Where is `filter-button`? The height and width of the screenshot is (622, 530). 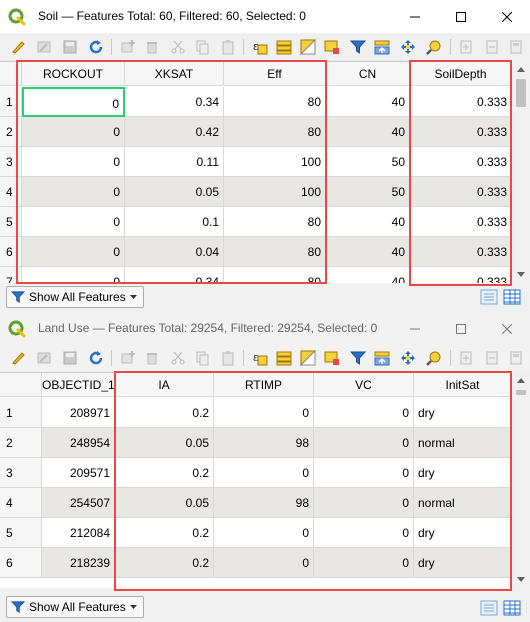 filter-button is located at coordinates (358, 47).